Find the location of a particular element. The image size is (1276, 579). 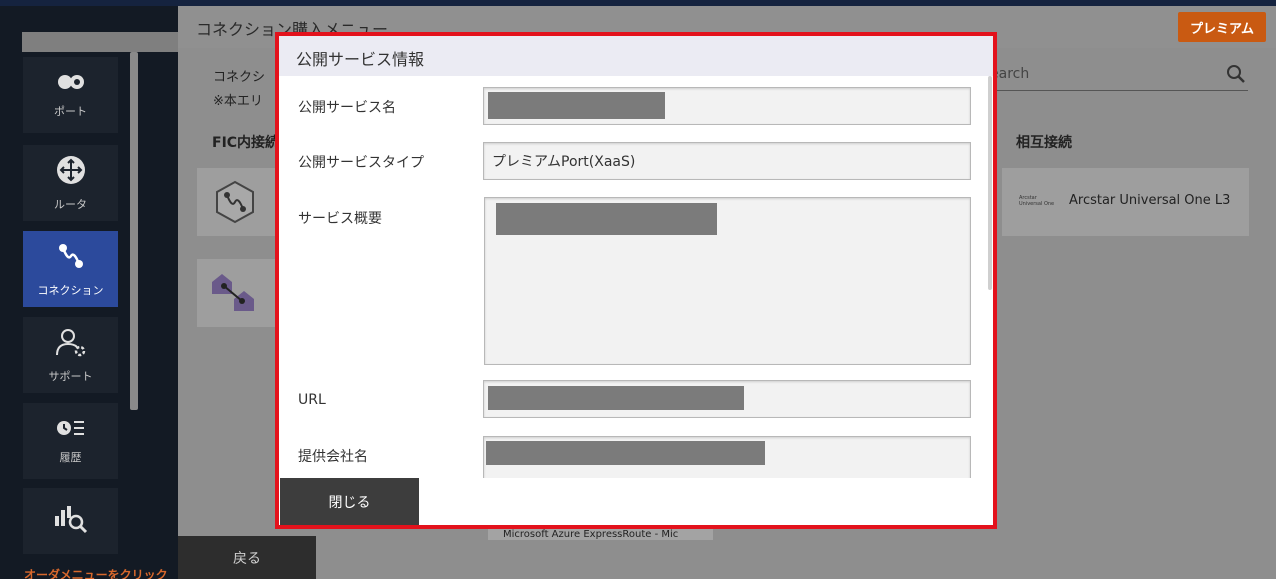

connection-hex-icon is located at coordinates (235, 204).